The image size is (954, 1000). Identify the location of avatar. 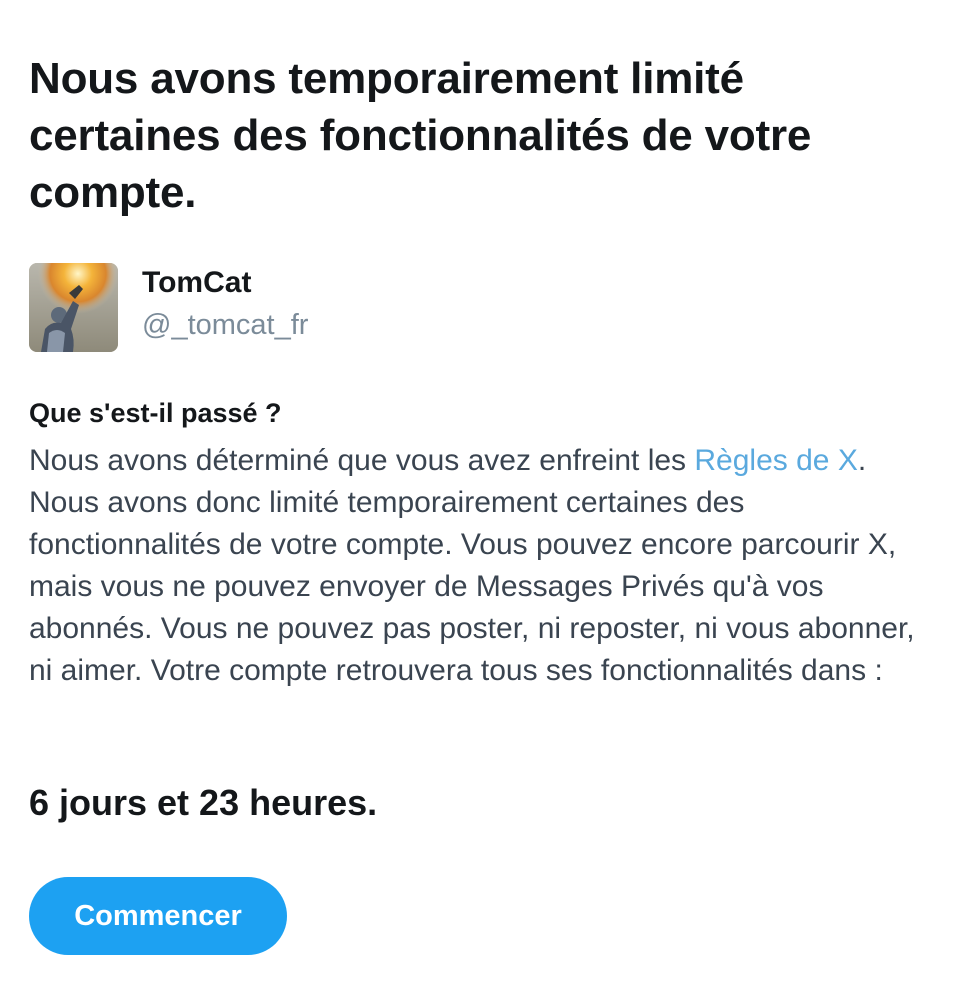
(73, 307).